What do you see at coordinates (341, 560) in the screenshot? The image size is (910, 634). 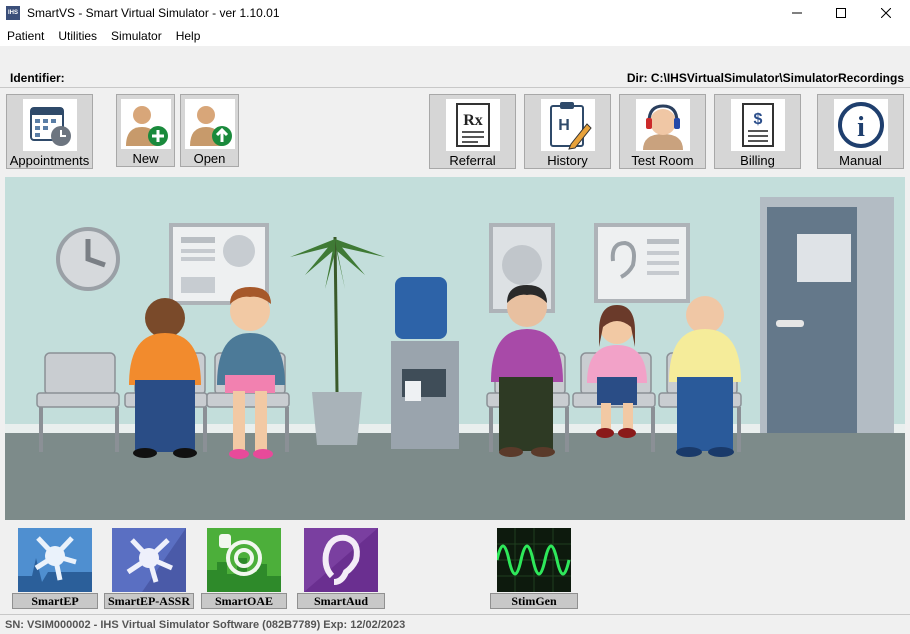 I see `ear-icon` at bounding box center [341, 560].